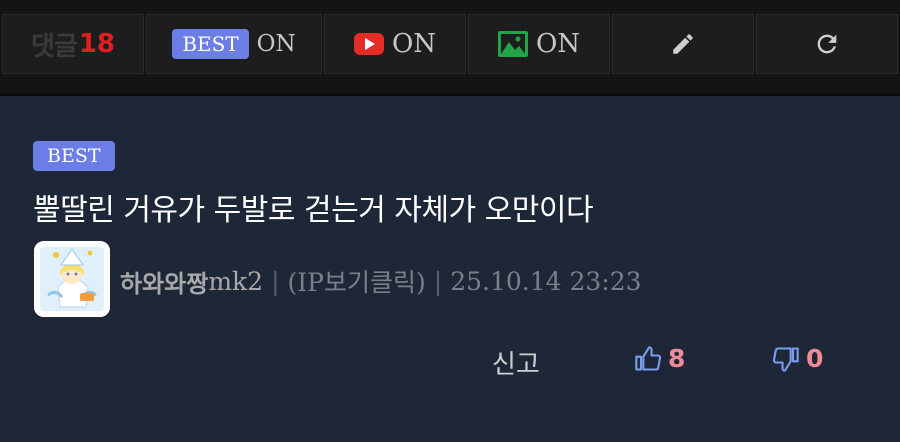 The height and width of the screenshot is (442, 900). I want to click on comment-meta: 하와와짱 mk2 | (IP보기클릭) | 25.10.14 23:23, so click(381, 281).